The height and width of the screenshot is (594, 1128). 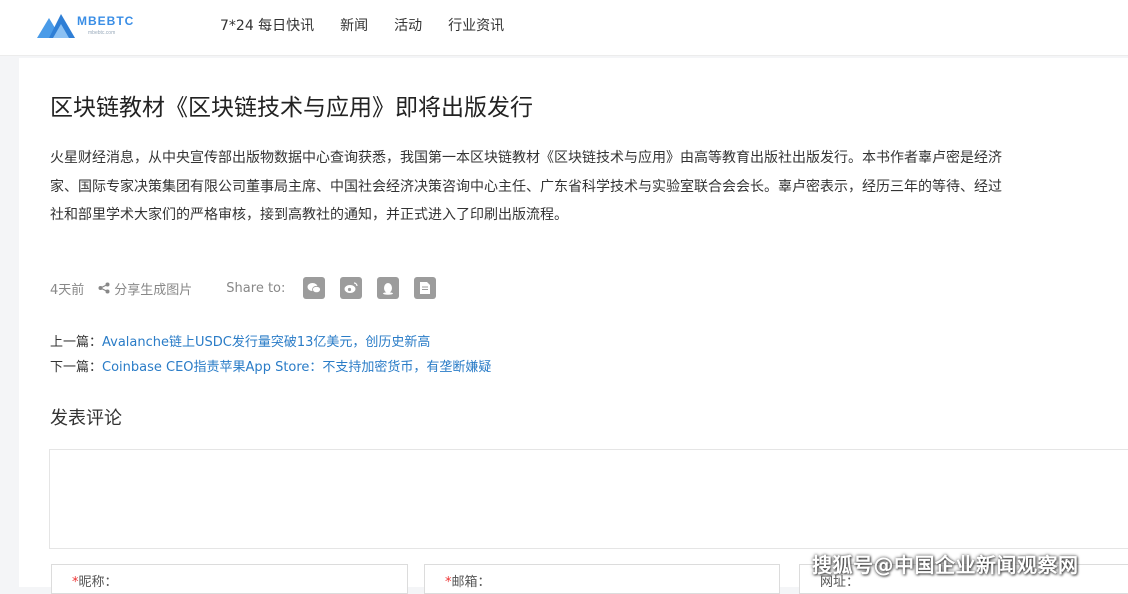 I want to click on share-to-label: Share to:, so click(x=256, y=288).